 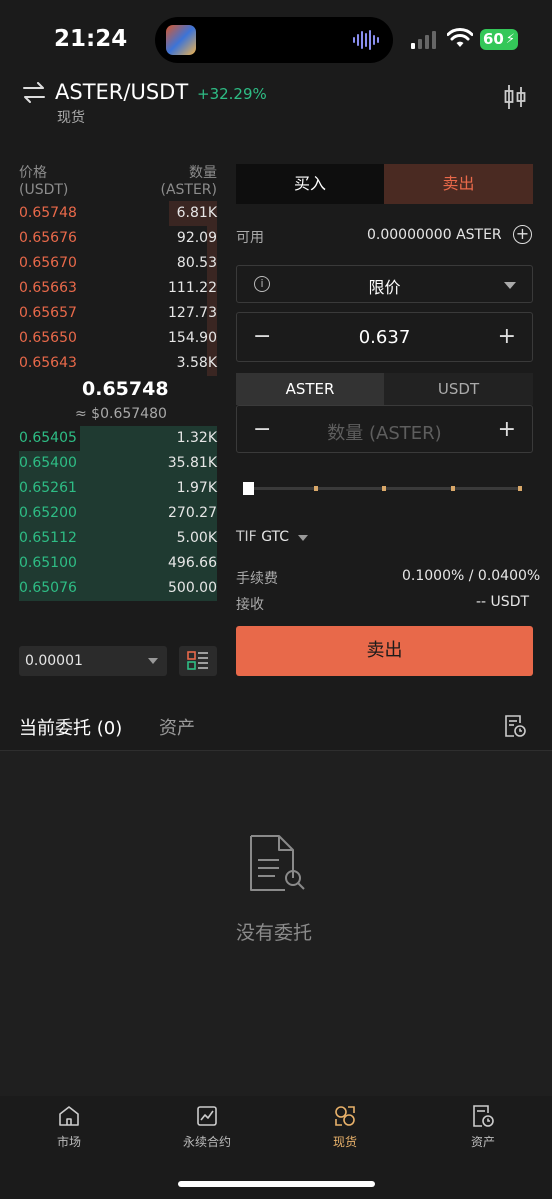 I want to click on tif-label: TIF, so click(x=246, y=537).